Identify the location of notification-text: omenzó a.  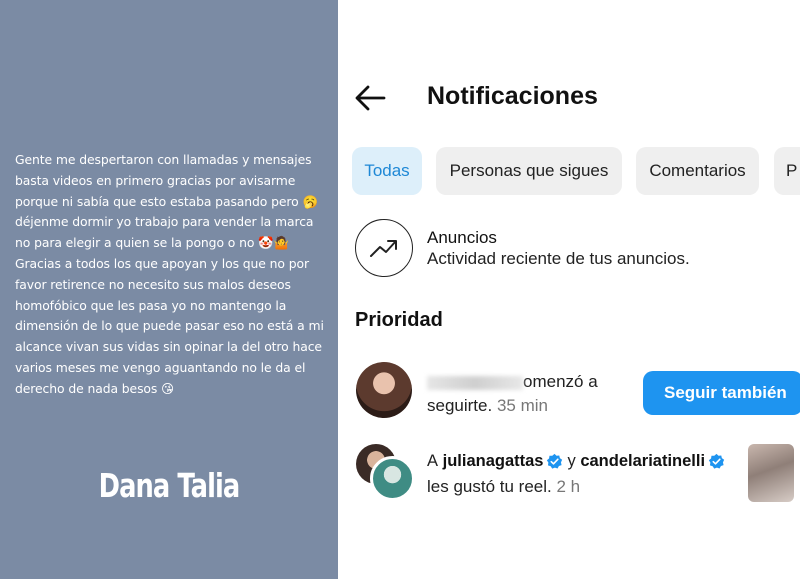
(512, 382).